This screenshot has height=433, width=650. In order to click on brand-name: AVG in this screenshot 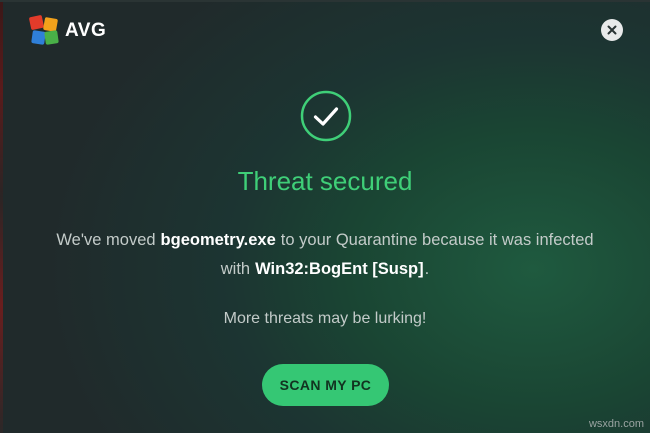, I will do `click(86, 30)`.